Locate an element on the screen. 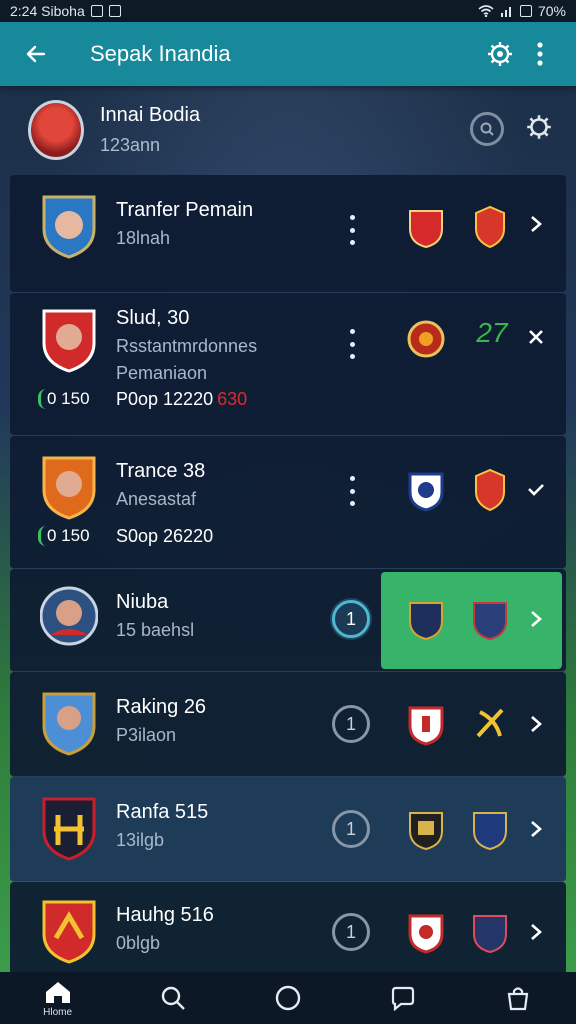 The width and height of the screenshot is (576, 1024). player-photo is located at coordinates (56, 130).